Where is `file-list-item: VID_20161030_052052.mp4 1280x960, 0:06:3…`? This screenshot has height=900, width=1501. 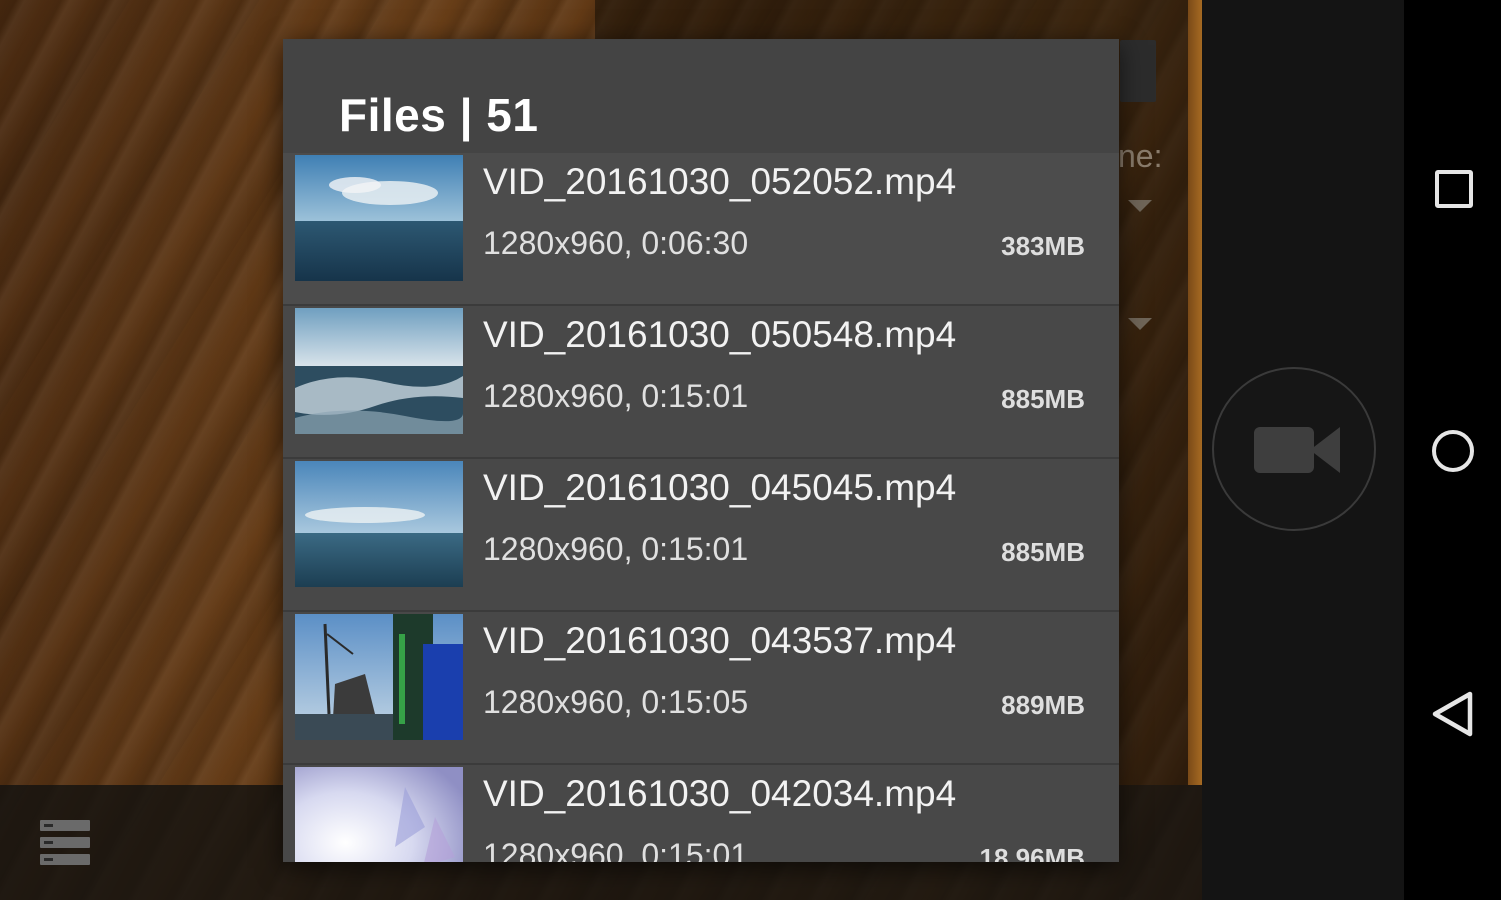
file-list-item: VID_20161030_052052.mp4 1280x960, 0:06:3… is located at coordinates (701, 229).